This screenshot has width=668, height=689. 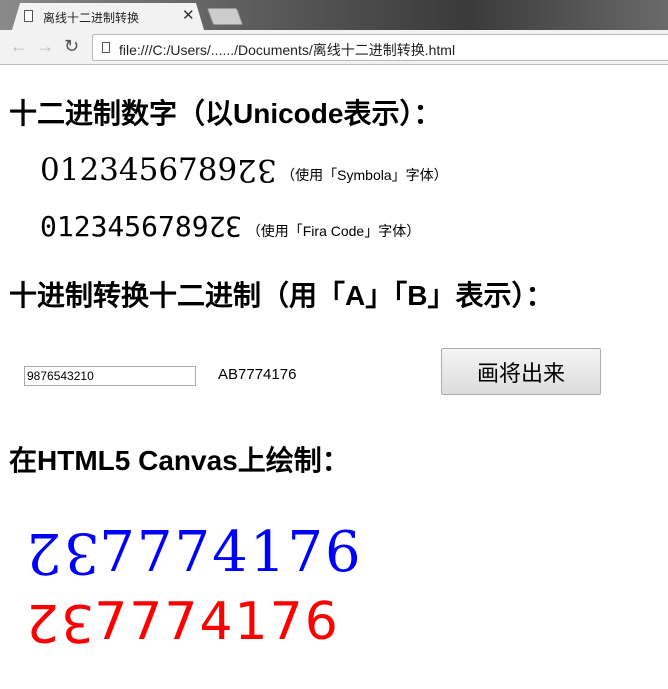 I want to click on reload-icon: ↻, so click(x=71, y=46).